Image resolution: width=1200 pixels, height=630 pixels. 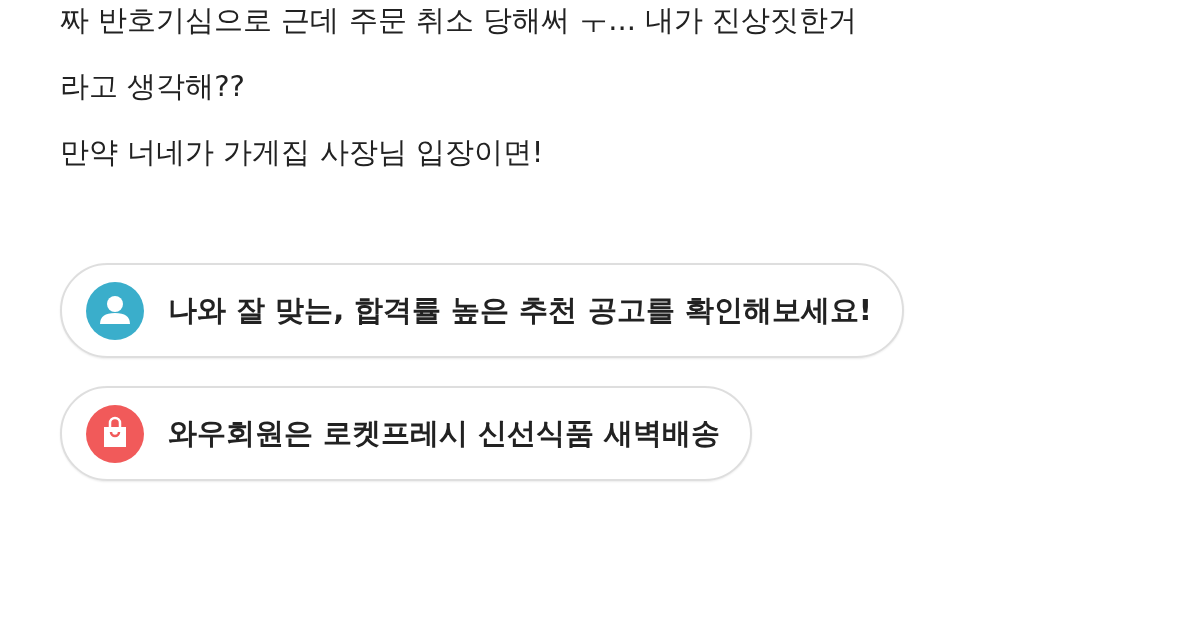 What do you see at coordinates (459, 20) in the screenshot?
I see `post-text-line: 짜 반호기심으로 근데 주문 취소 당해써 ㅜ... 내가 진상짓한거` at bounding box center [459, 20].